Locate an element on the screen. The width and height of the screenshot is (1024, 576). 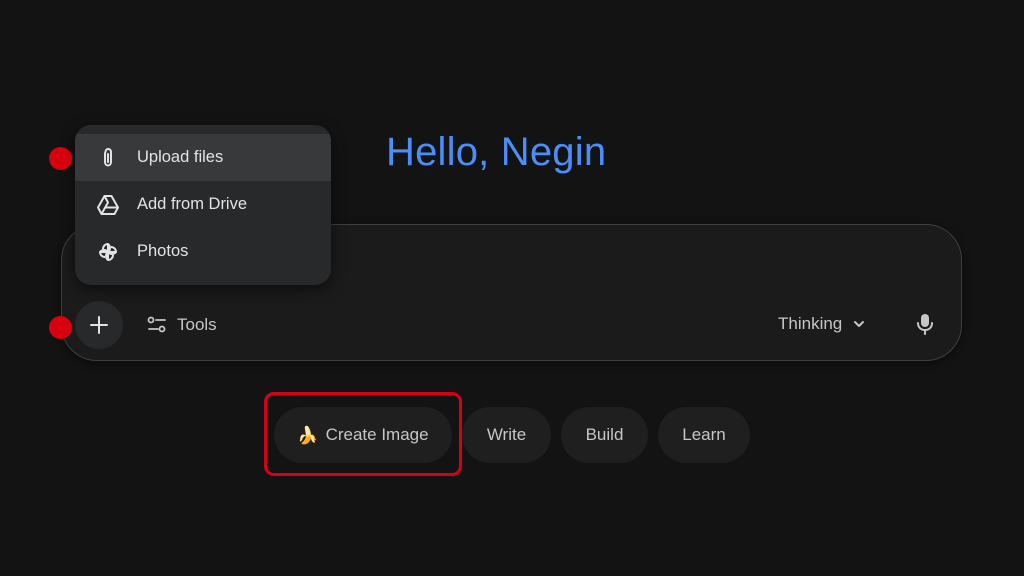
suggestion-label: Build is located at coordinates (604, 434).